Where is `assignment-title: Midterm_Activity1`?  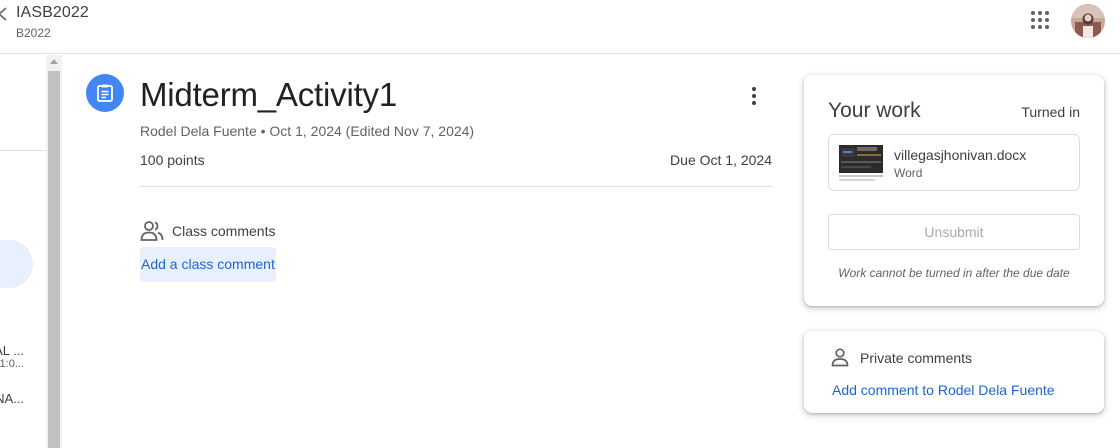 assignment-title: Midterm_Activity1 is located at coordinates (268, 94).